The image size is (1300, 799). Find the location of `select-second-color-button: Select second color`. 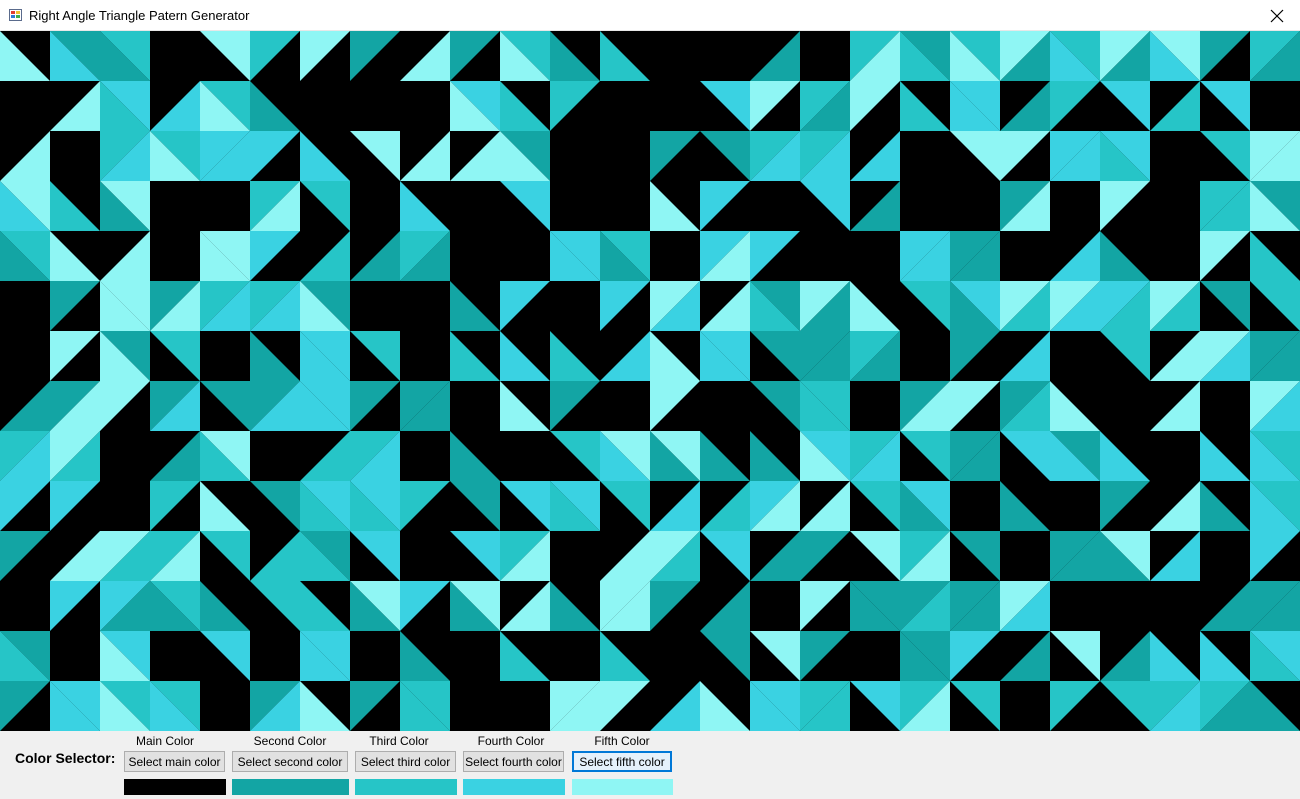

select-second-color-button: Select second color is located at coordinates (290, 761).